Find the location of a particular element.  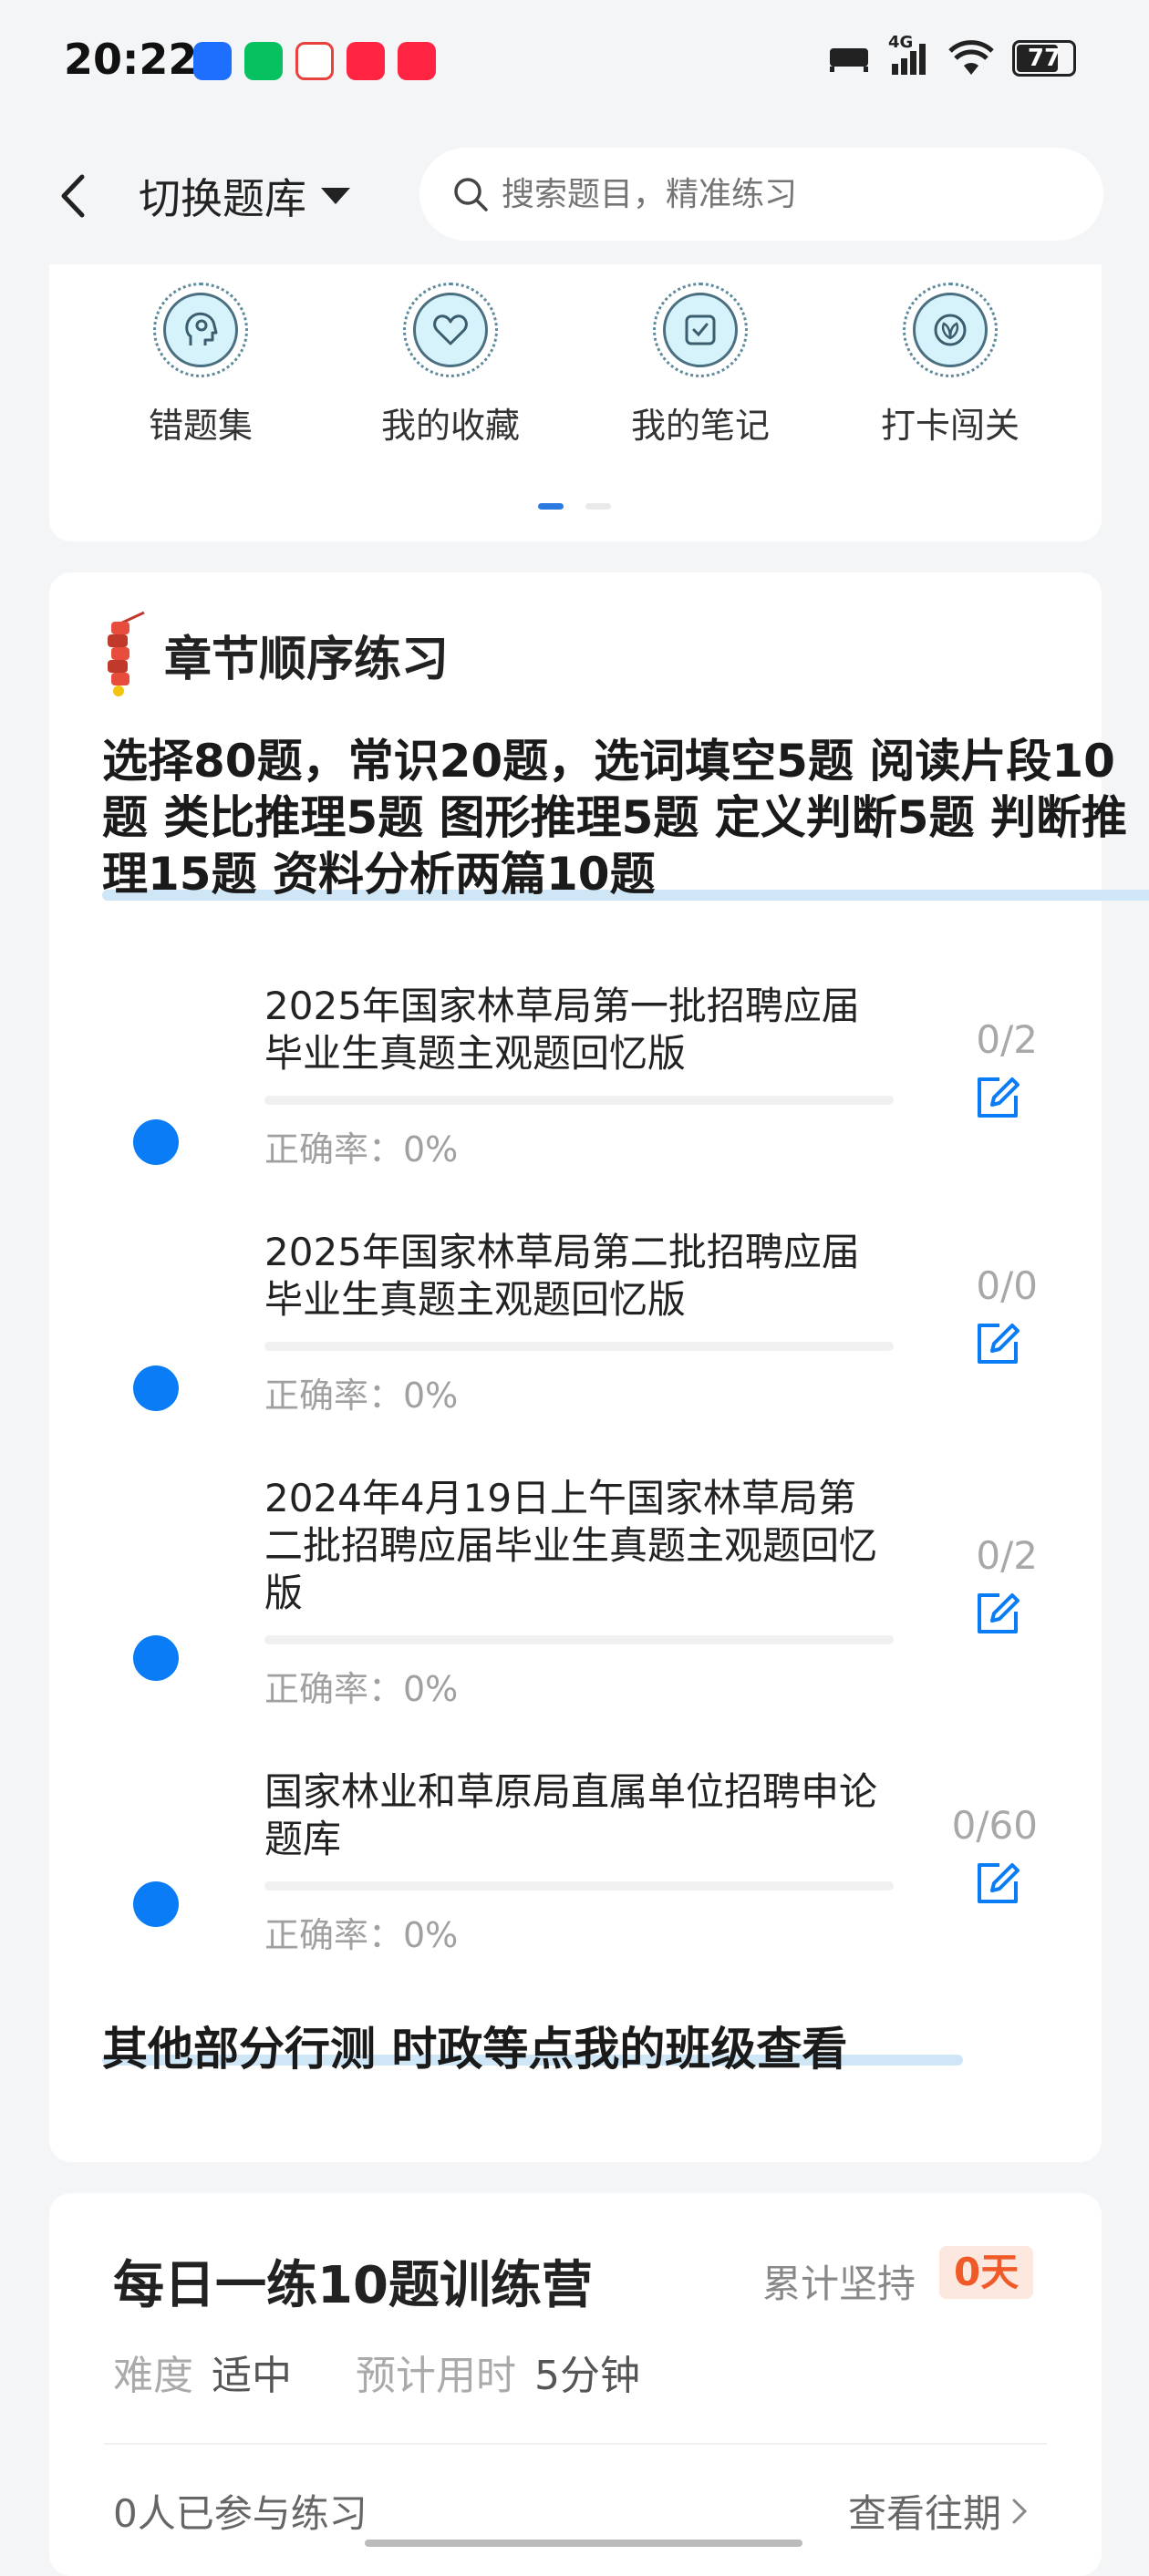

chapter-item-name: 2025年国家林草局第一批招聘应届毕业生真题主观题回忆版 is located at coordinates (562, 1030).